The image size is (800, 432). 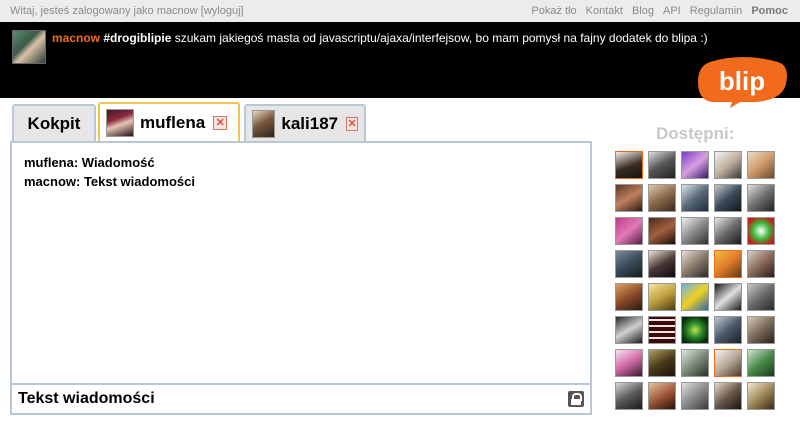 I want to click on blog-link: Blog, so click(x=643, y=11).